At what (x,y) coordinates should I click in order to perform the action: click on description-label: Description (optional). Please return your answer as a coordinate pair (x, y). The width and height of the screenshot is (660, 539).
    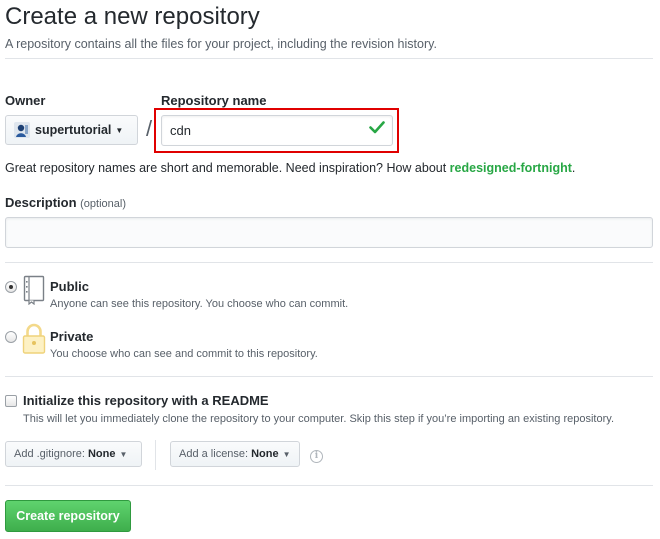
    Looking at the image, I should click on (65, 202).